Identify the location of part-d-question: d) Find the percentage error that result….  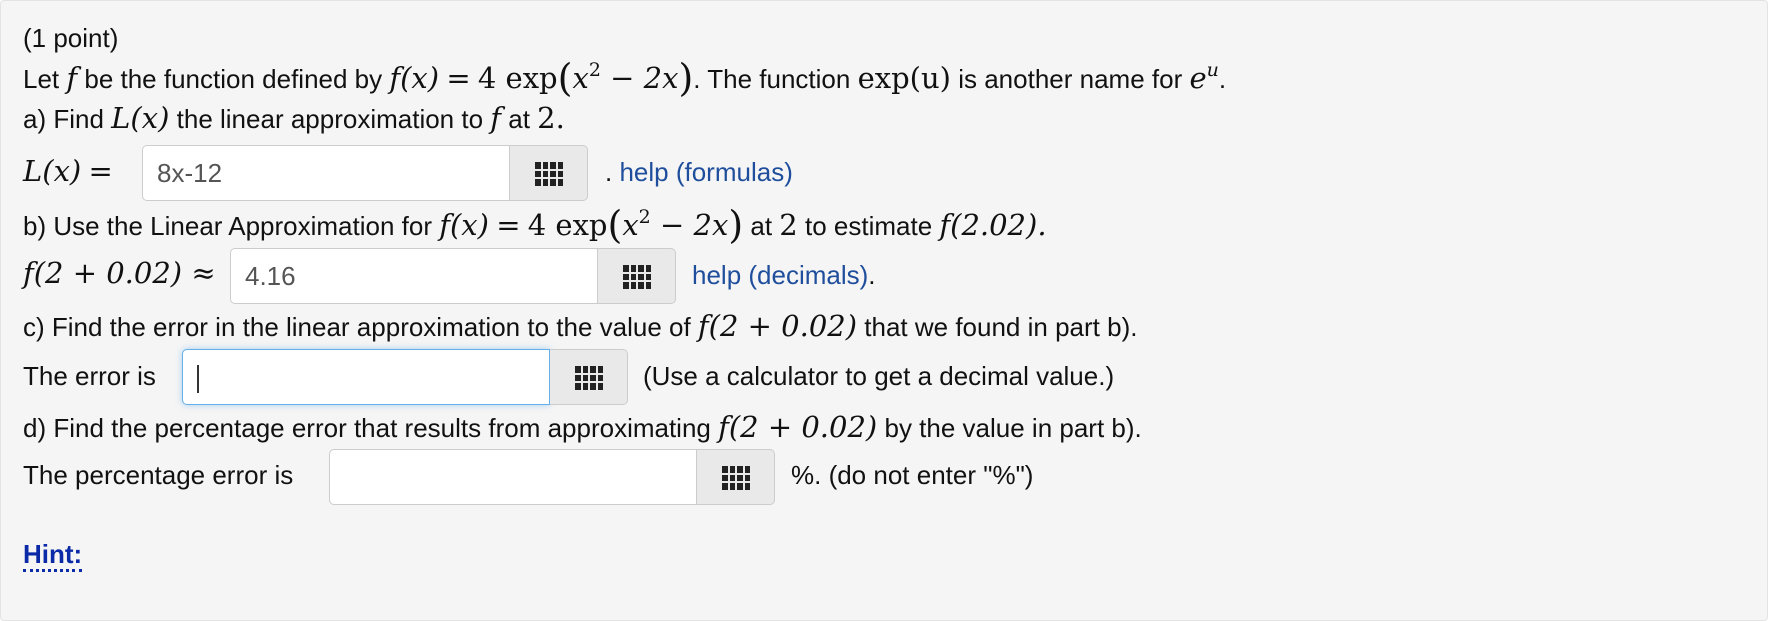
(582, 427).